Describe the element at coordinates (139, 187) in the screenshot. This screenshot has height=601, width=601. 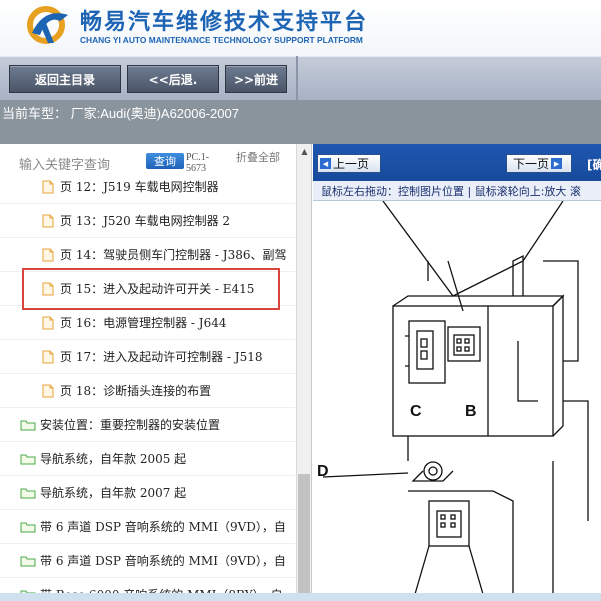
I see `tree-item-label: 页 12：J519 车载电网控制器` at that location.